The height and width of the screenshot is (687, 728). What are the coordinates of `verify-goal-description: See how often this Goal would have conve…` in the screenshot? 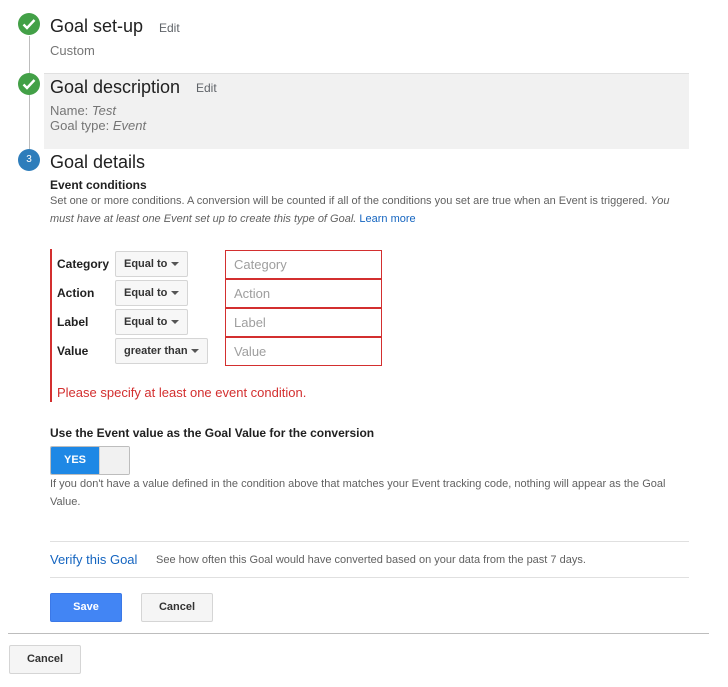 It's located at (371, 560).